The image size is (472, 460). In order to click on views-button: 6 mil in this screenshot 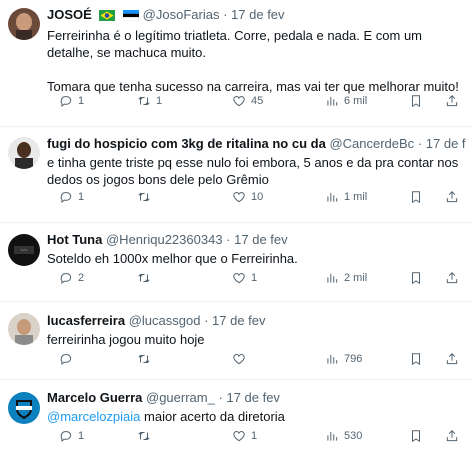, I will do `click(346, 101)`.